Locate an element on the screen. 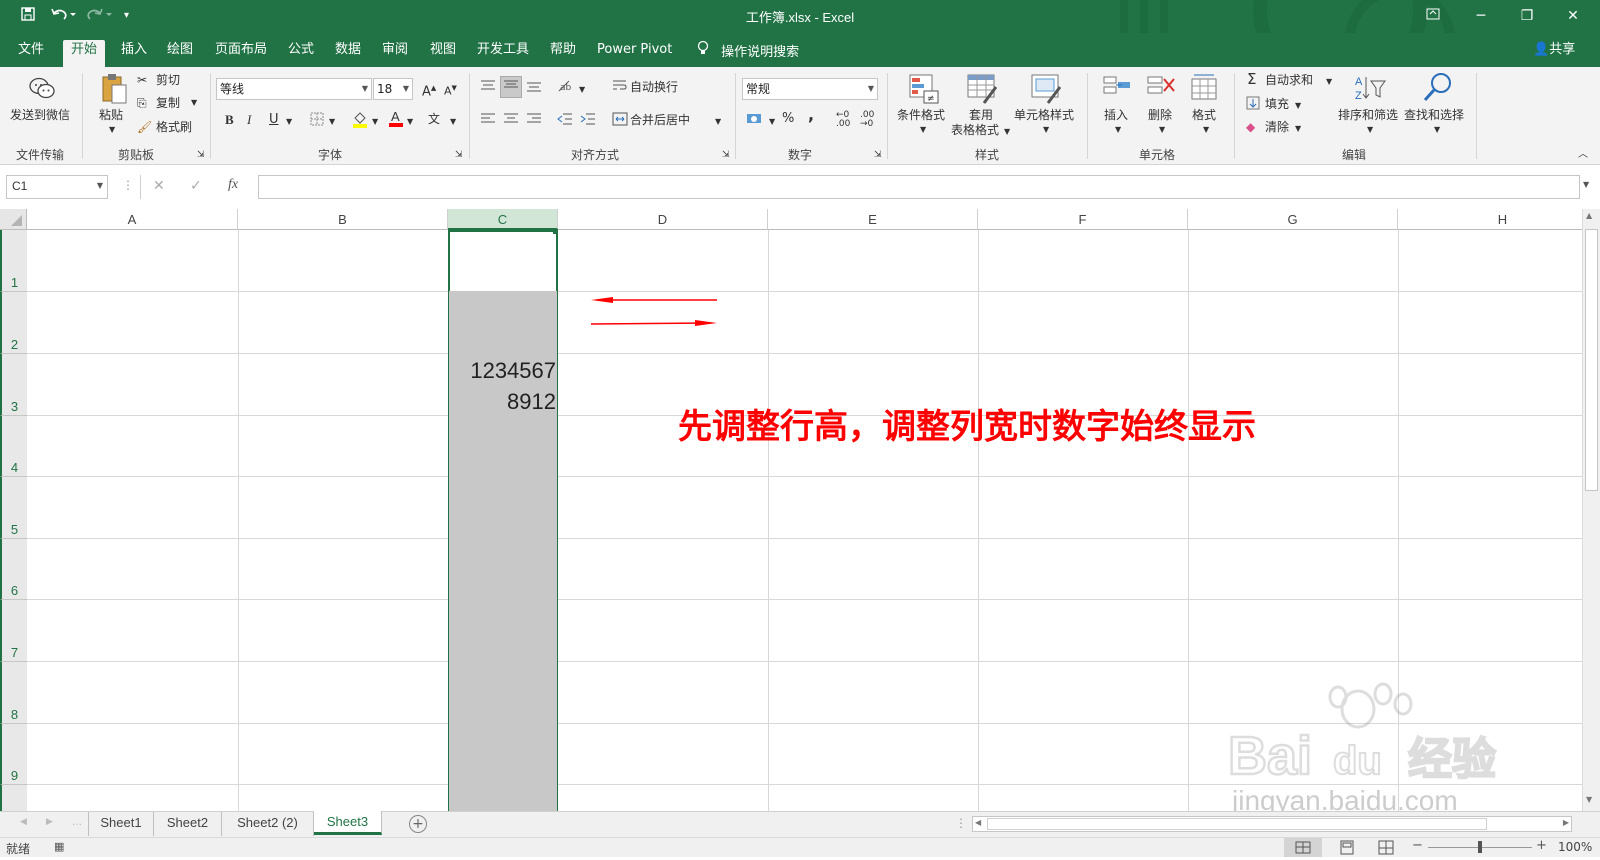  tab-insert: 插入 is located at coordinates (134, 53).